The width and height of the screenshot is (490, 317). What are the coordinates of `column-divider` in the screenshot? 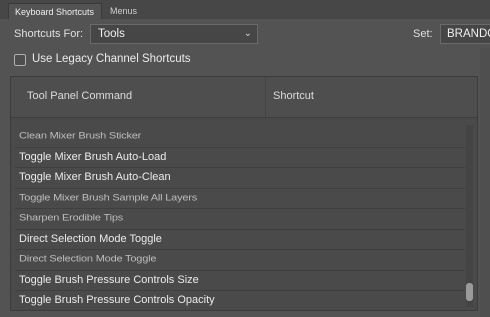 It's located at (265, 97).